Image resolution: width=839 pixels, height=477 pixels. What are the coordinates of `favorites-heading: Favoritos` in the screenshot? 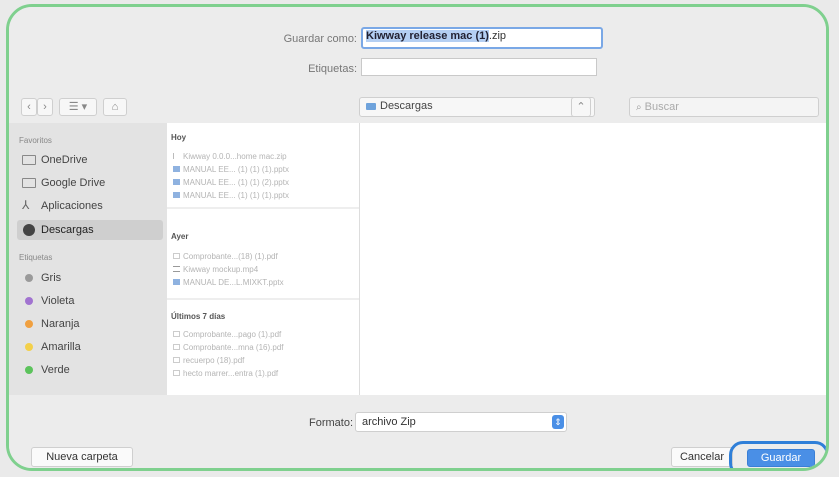 It's located at (35, 140).